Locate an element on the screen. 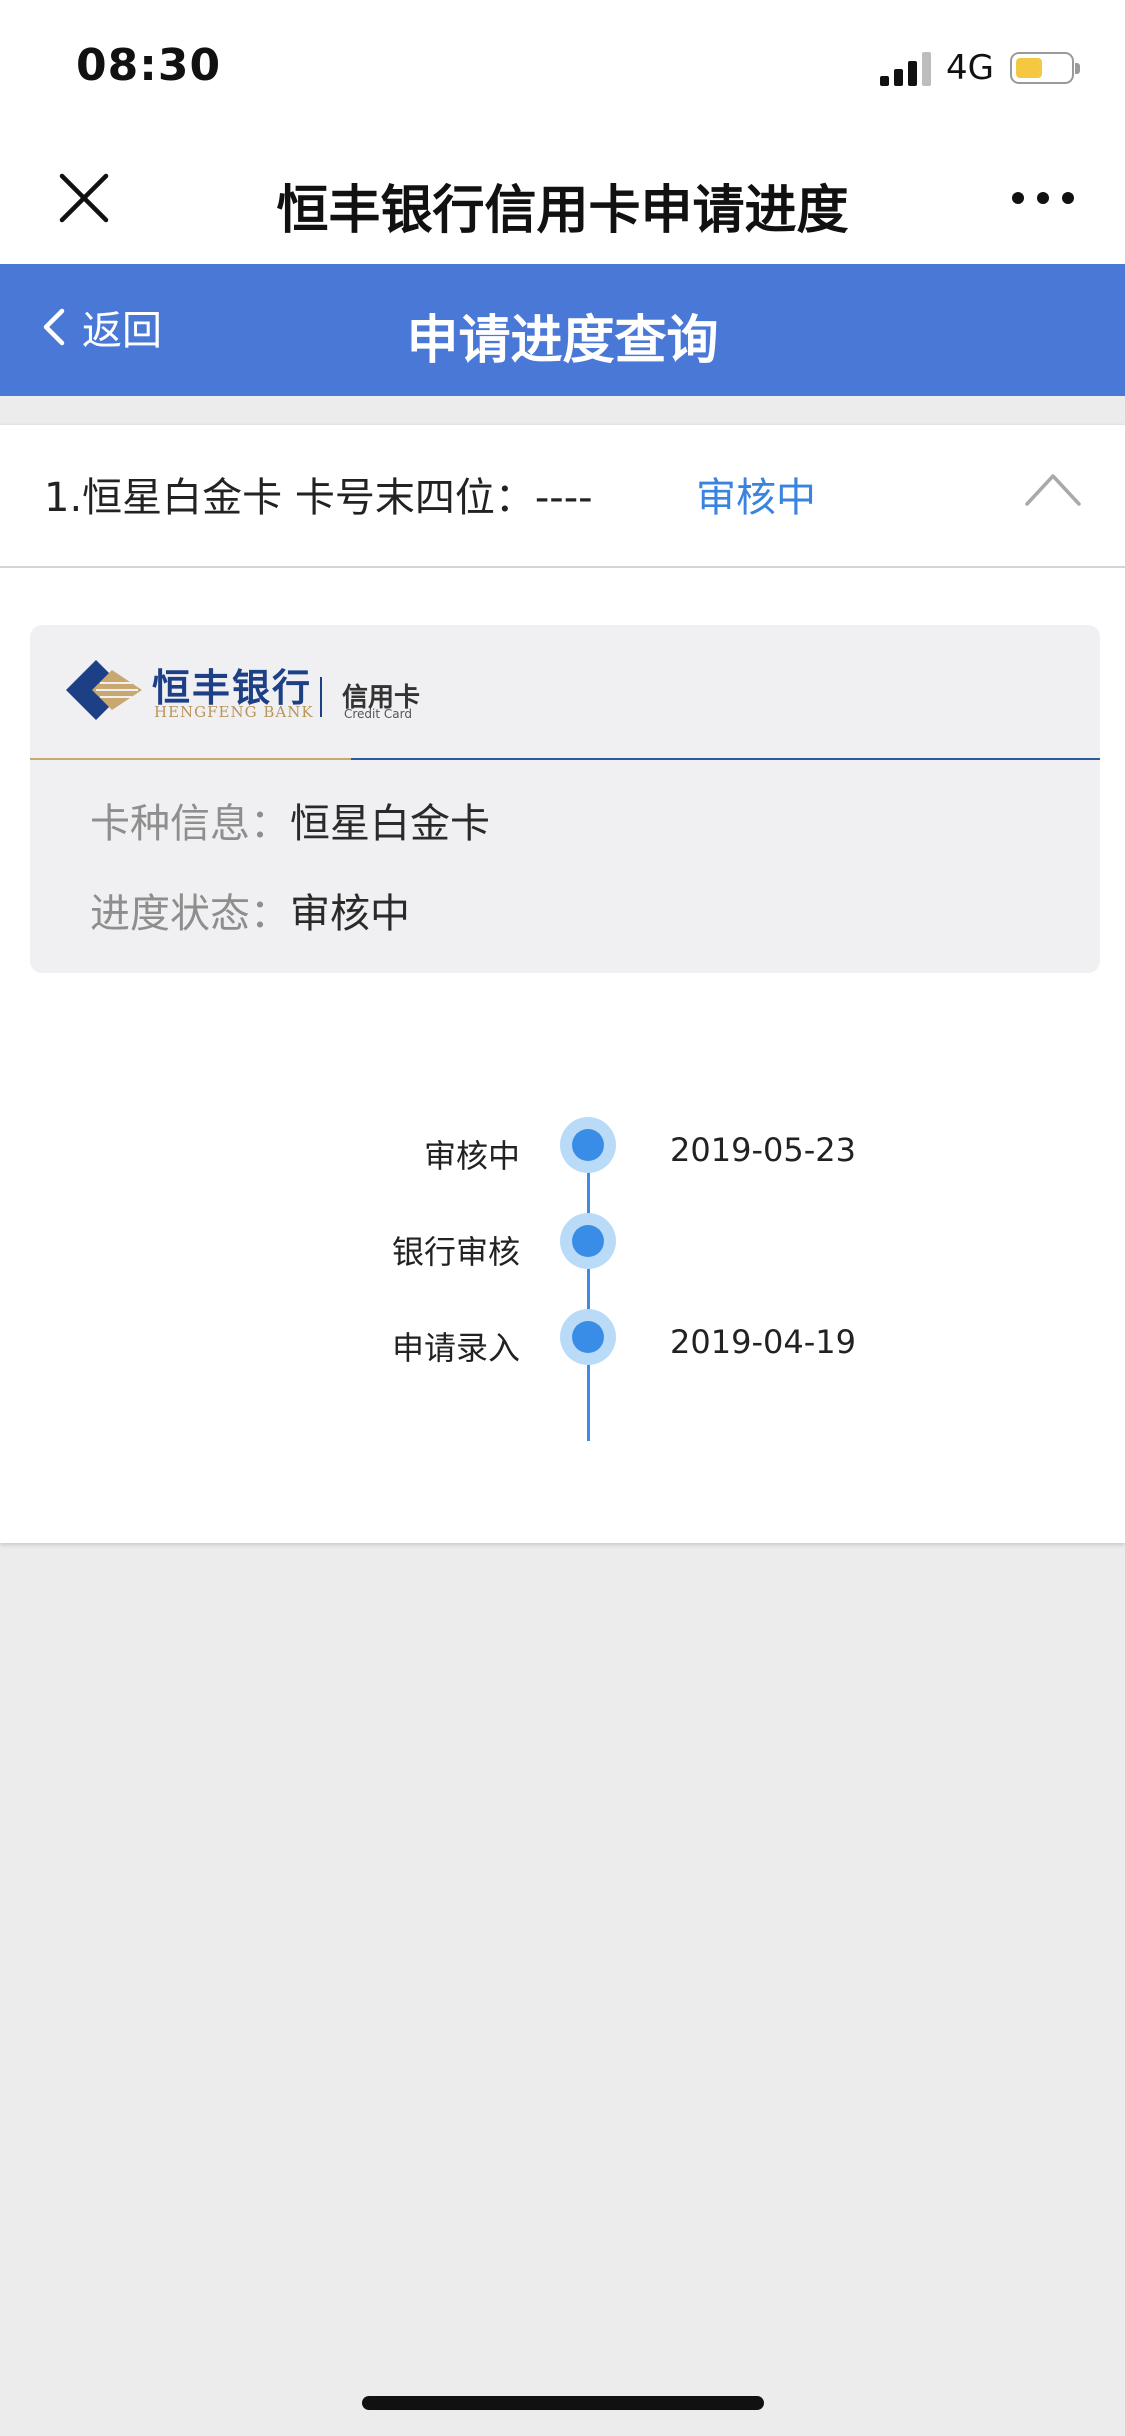 The height and width of the screenshot is (2436, 1125). card-type-label: 卡种信息： is located at coordinates (190, 824).